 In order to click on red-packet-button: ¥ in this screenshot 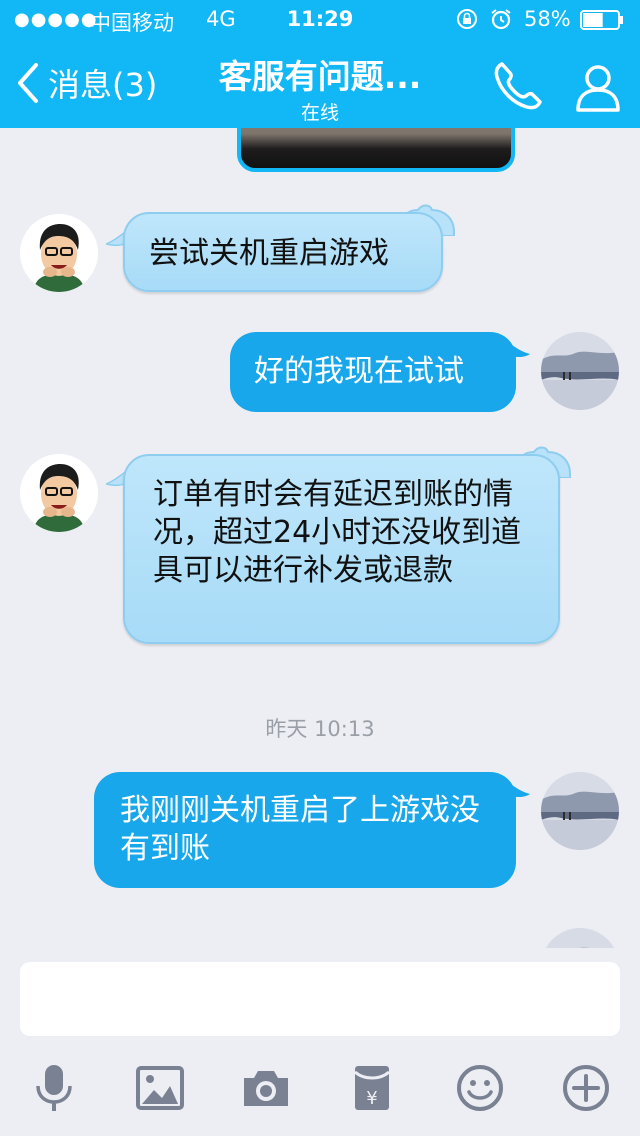, I will do `click(372, 1088)`.